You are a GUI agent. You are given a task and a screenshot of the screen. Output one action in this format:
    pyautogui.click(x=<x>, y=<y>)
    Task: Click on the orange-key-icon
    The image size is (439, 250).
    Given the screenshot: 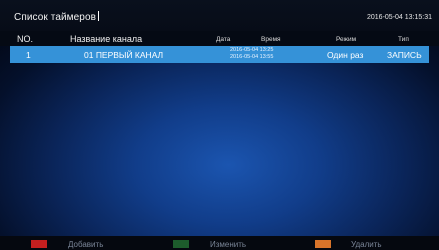 What is the action you would take?
    pyautogui.click(x=323, y=244)
    